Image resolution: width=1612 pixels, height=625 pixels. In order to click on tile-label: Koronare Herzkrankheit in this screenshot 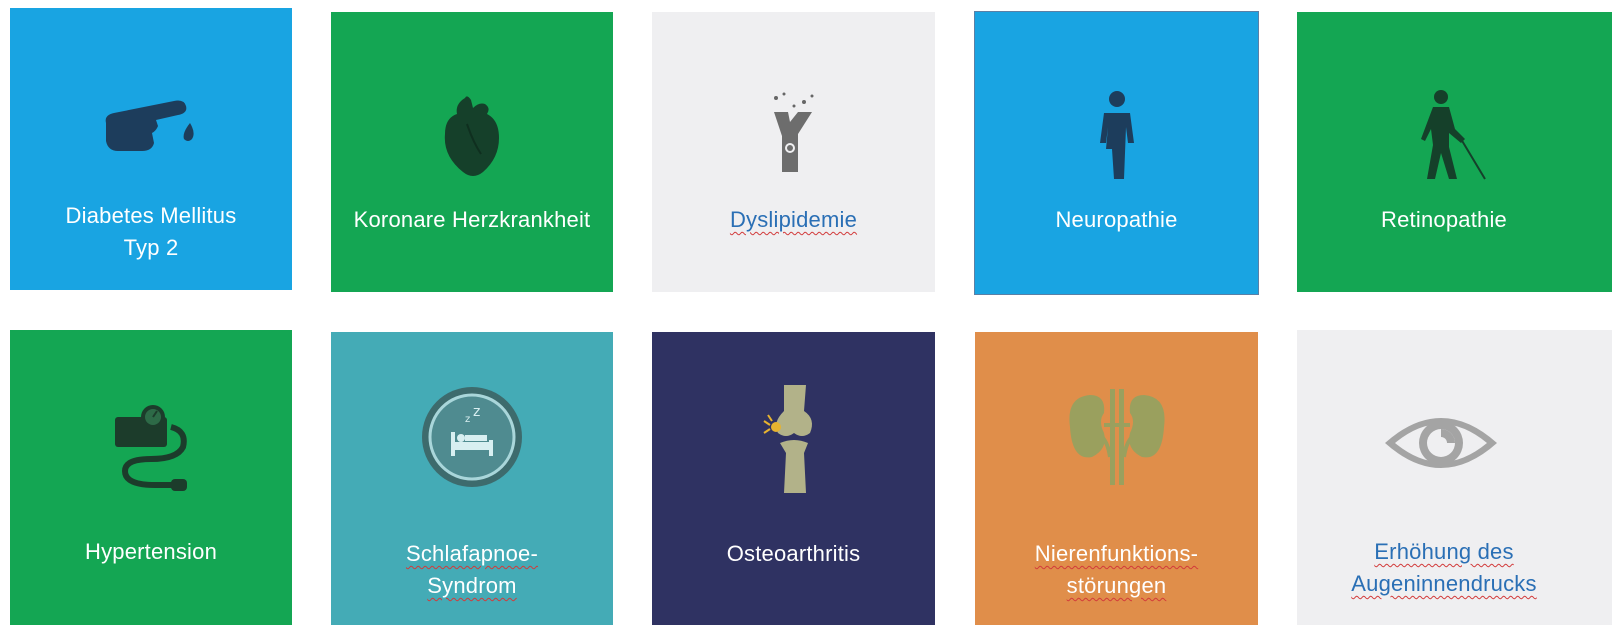, I will do `click(472, 219)`.